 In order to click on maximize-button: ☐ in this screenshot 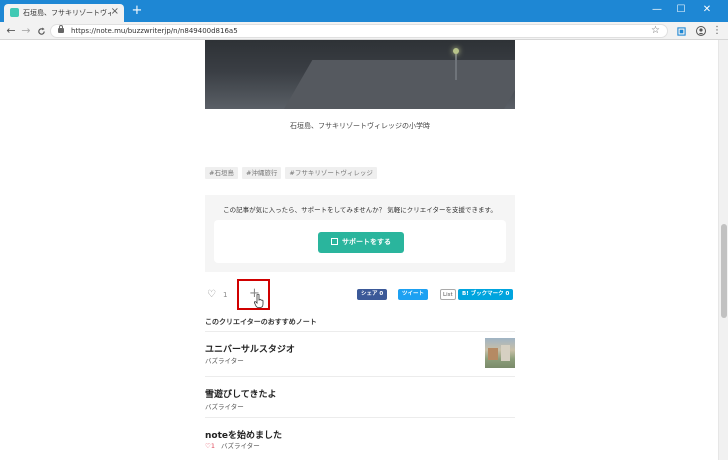, I will do `click(681, 10)`.